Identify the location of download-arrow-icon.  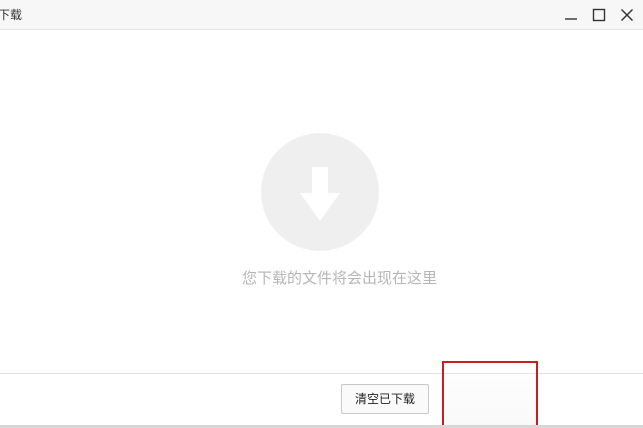
(320, 194).